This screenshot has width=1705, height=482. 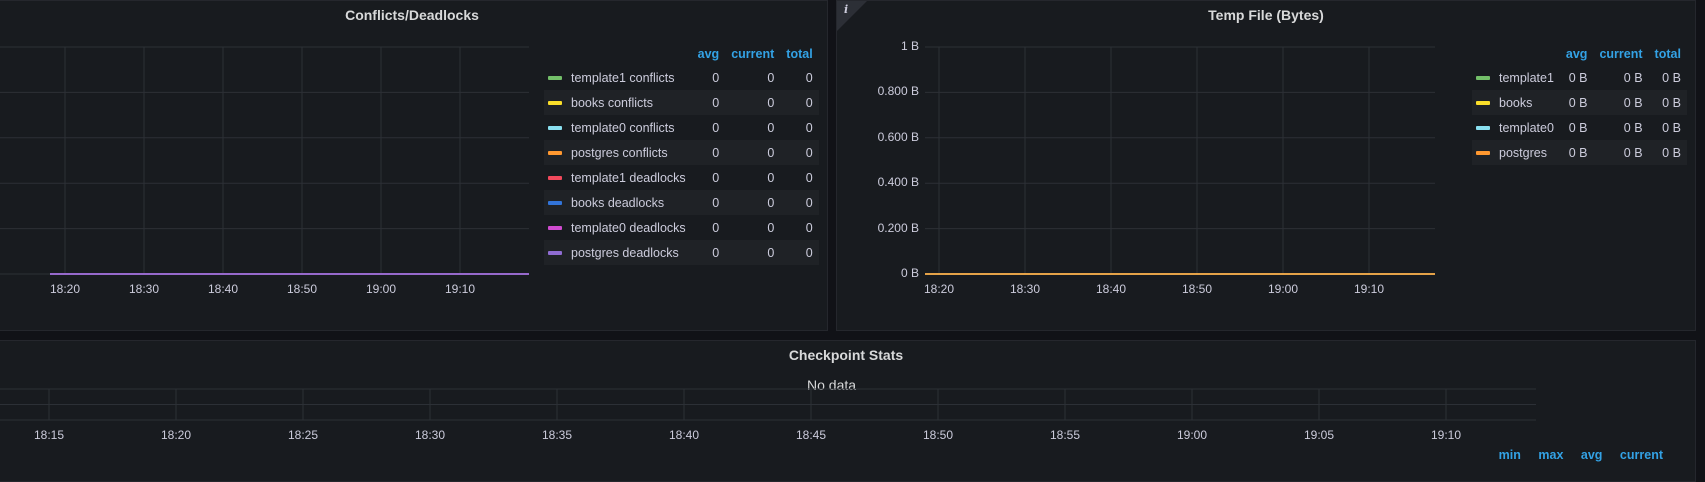 I want to click on series-name-label: template0 conflicts, so click(x=623, y=127).